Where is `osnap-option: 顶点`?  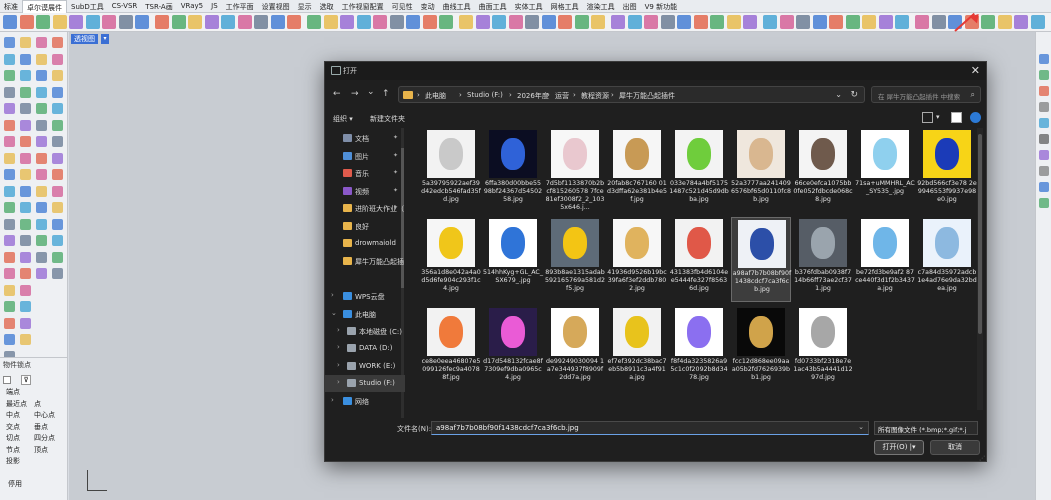
osnap-option: 顶点 is located at coordinates (41, 450).